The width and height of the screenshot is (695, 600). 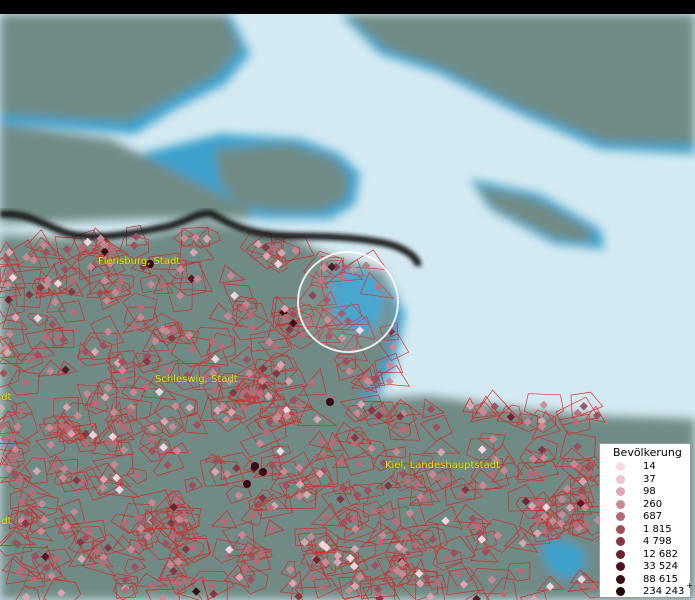 What do you see at coordinates (689, 585) in the screenshot?
I see `legend-plus-marker: +` at bounding box center [689, 585].